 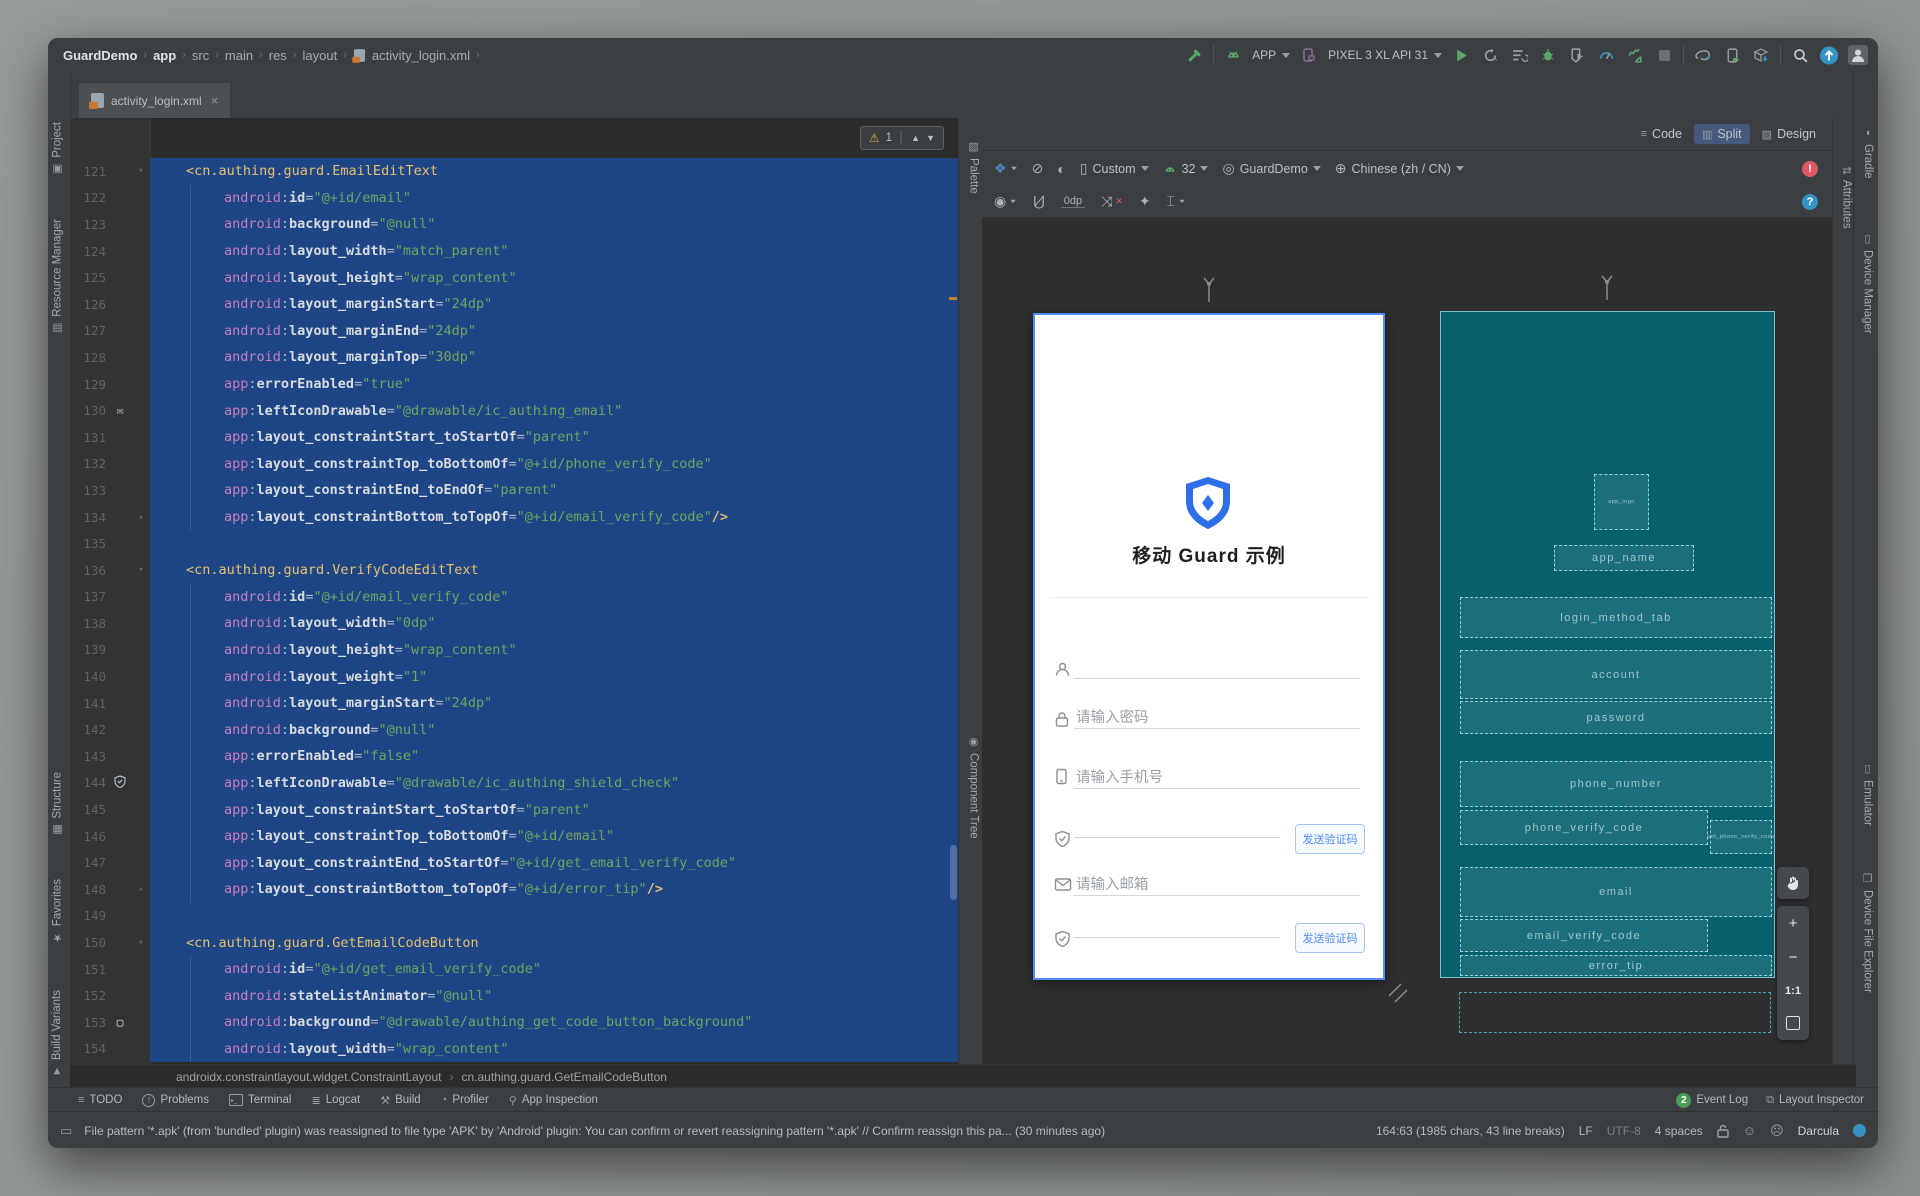 I want to click on encoding-indicator: UTF-8, so click(x=1624, y=1131).